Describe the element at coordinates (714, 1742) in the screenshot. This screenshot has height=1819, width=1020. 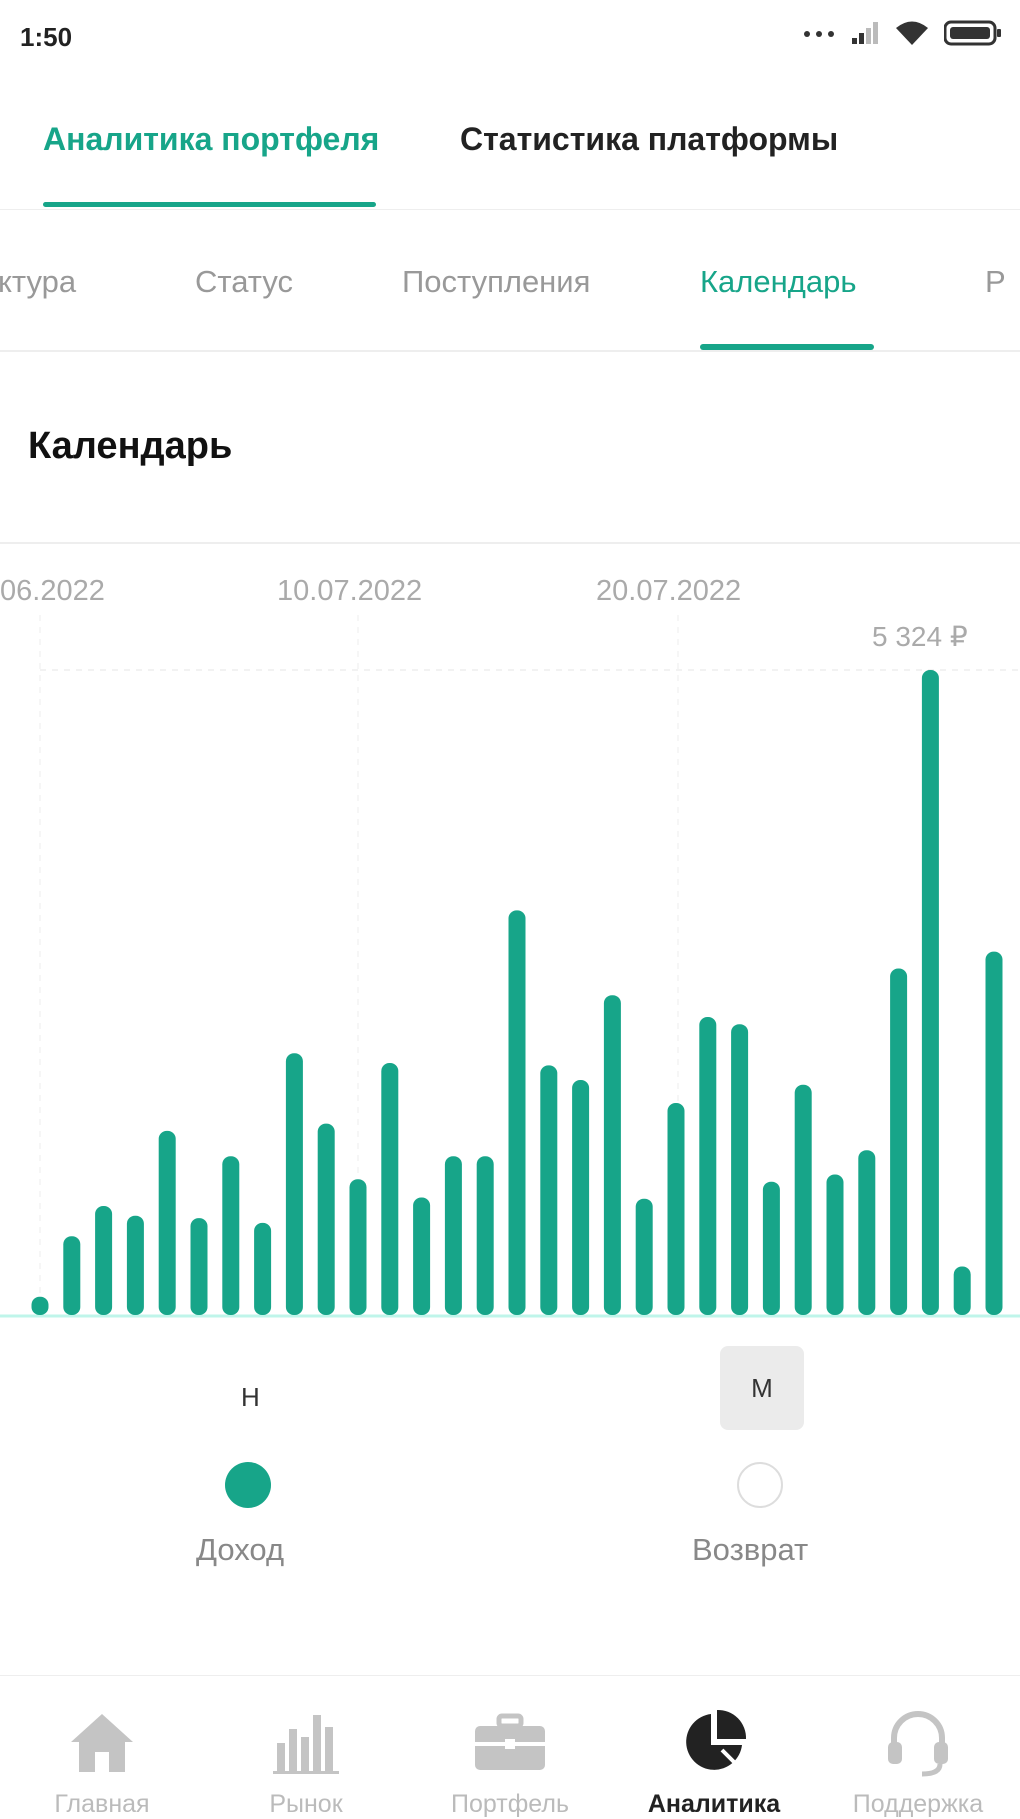
I see `pie-chart-icon` at that location.